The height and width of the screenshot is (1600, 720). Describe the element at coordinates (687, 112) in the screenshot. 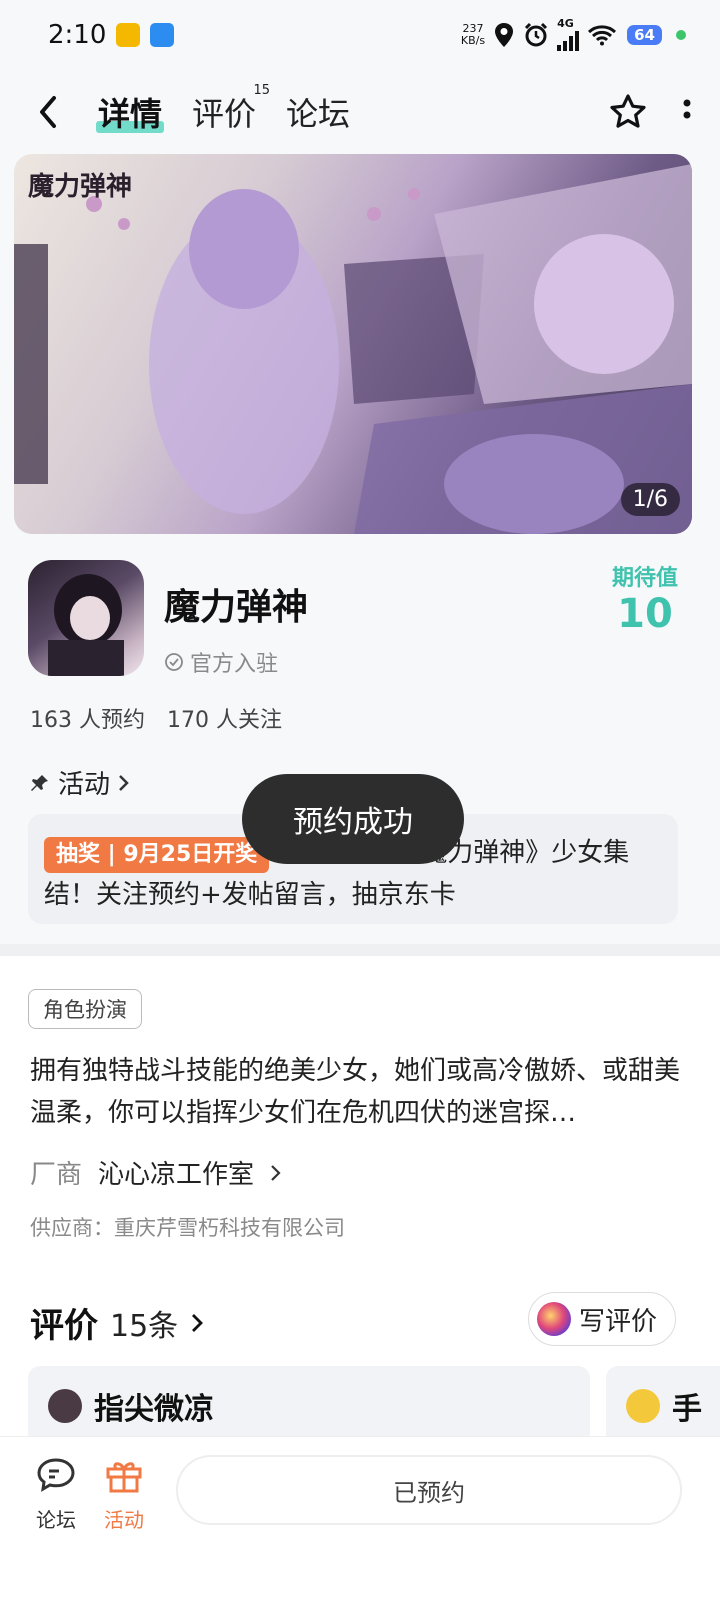

I see `more-menu-icon` at that location.